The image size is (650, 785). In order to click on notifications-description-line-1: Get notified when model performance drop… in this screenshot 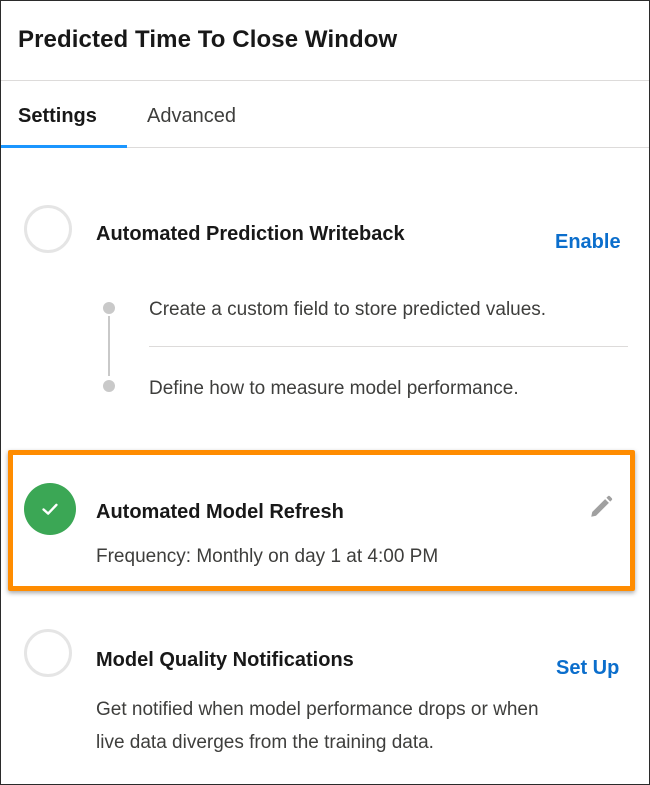, I will do `click(317, 709)`.